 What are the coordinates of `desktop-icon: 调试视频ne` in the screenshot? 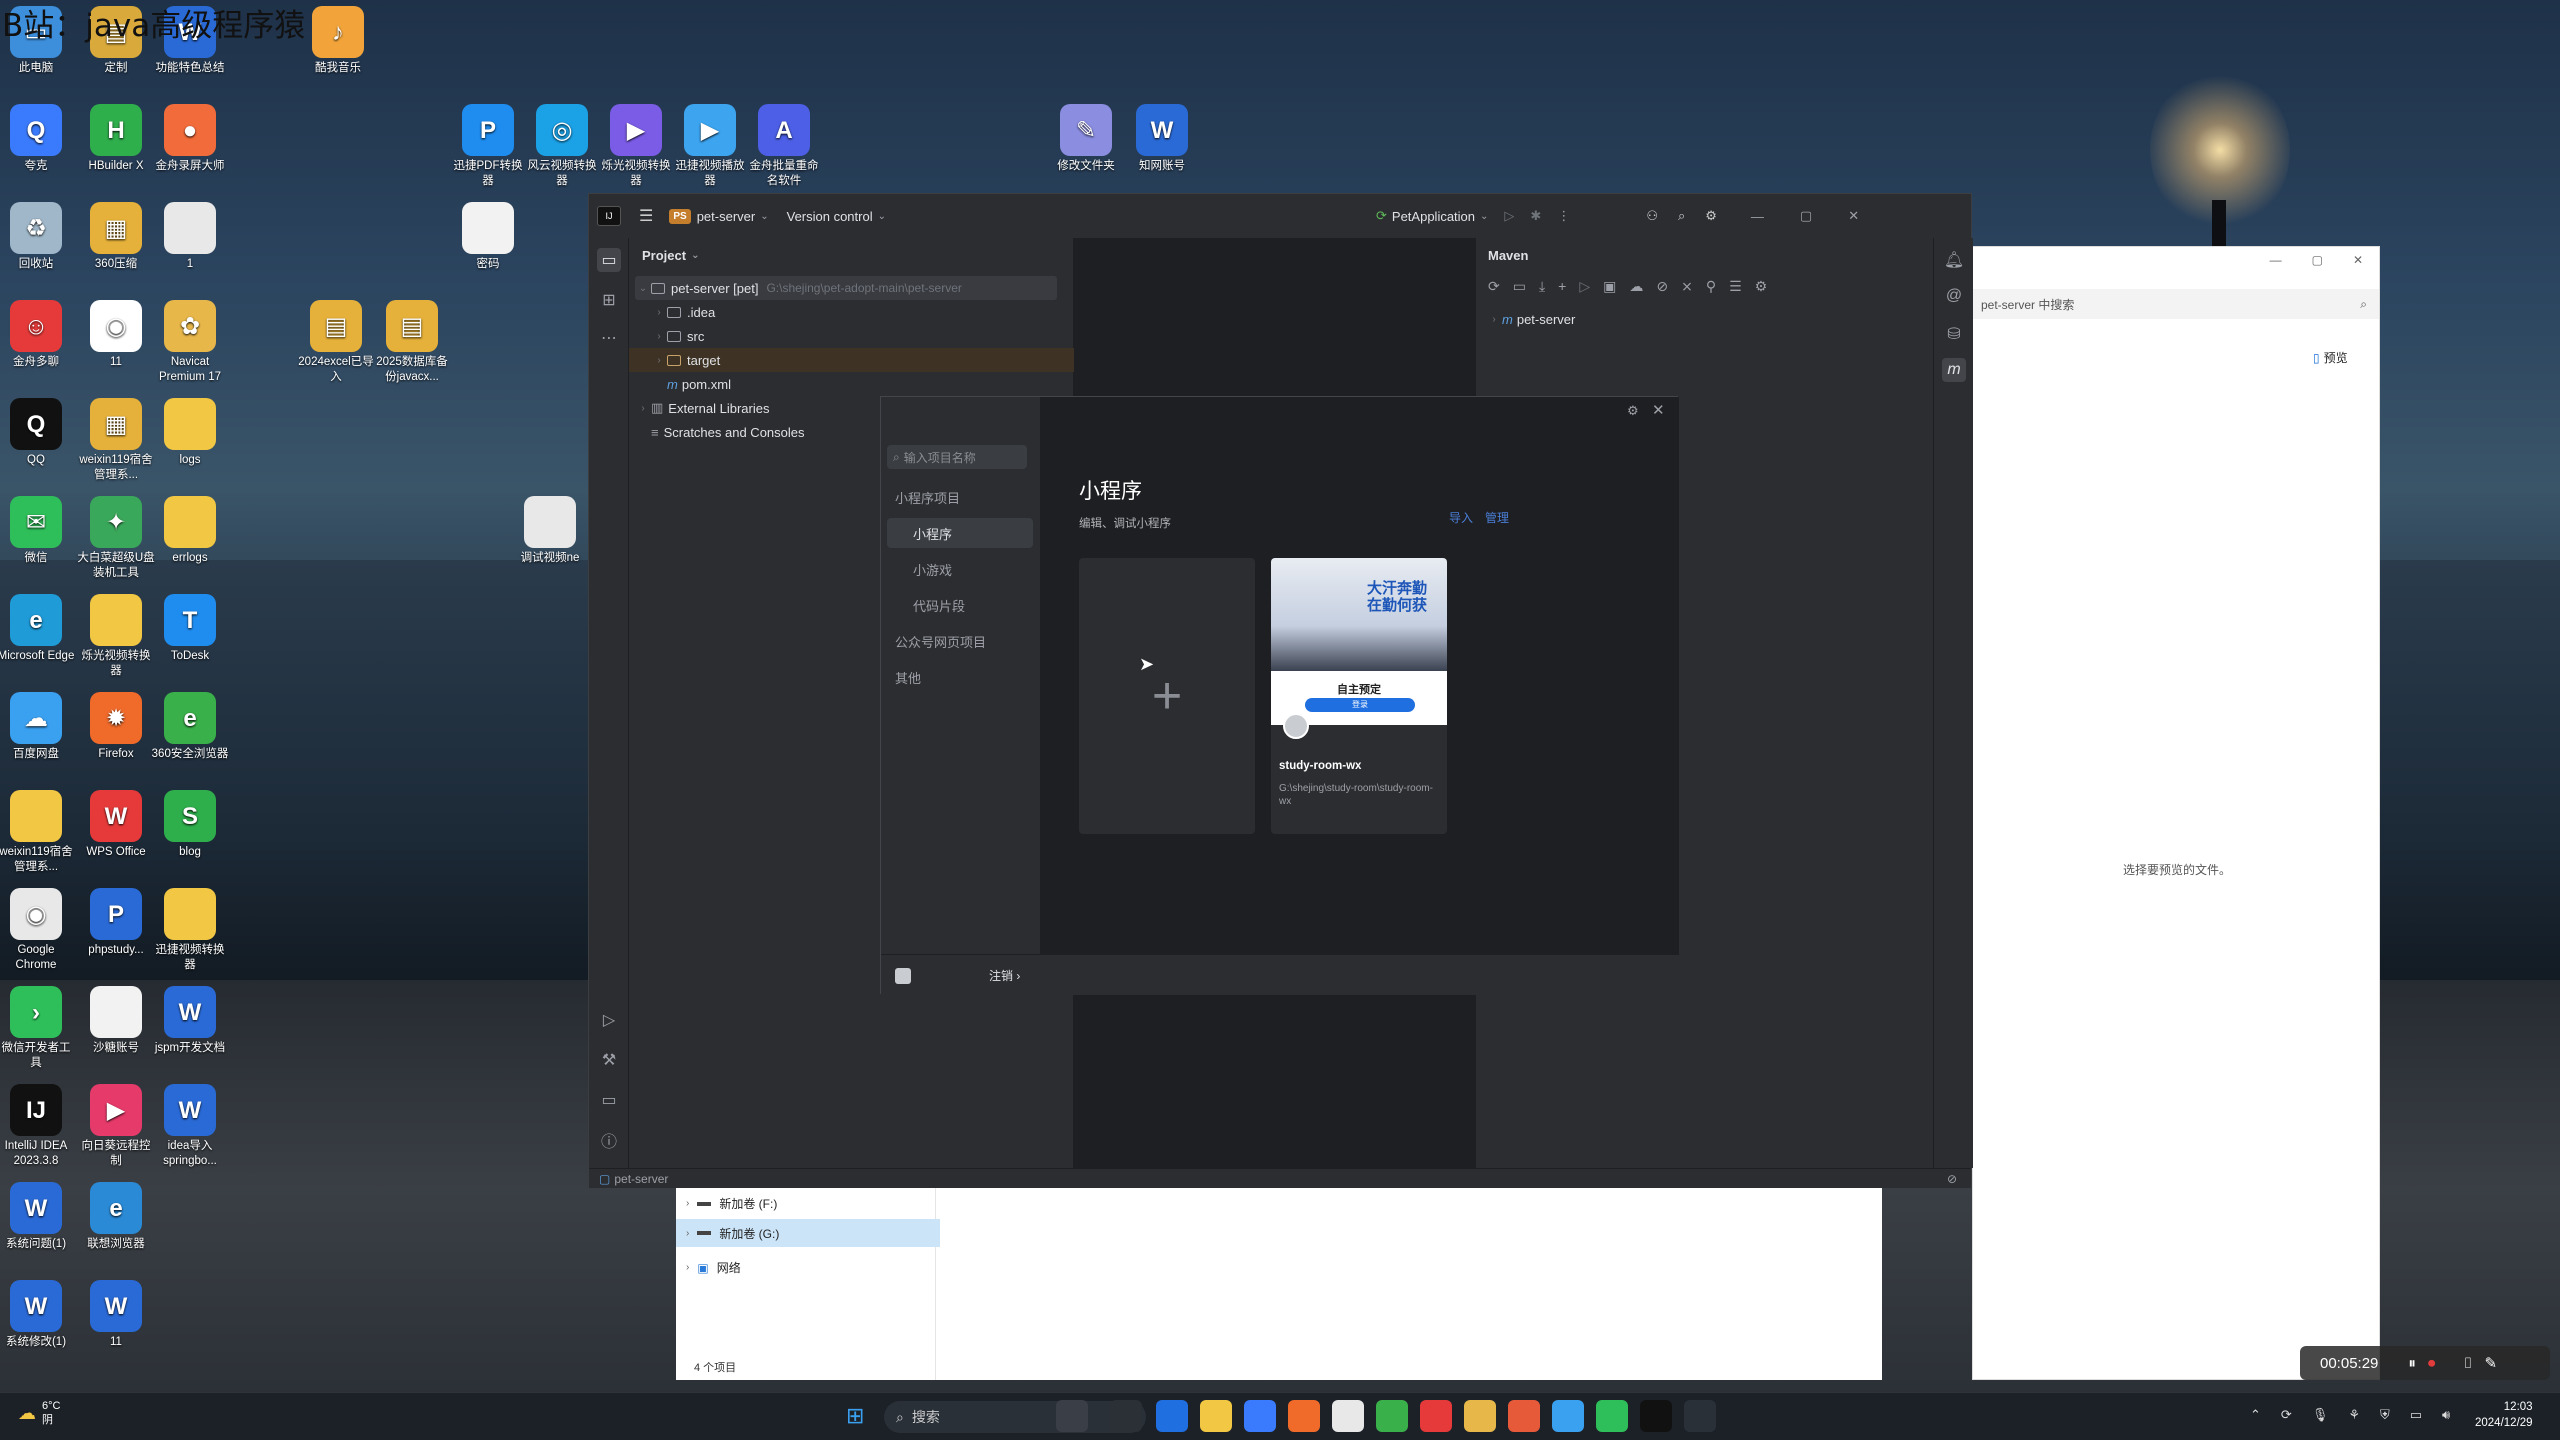 It's located at (550, 531).